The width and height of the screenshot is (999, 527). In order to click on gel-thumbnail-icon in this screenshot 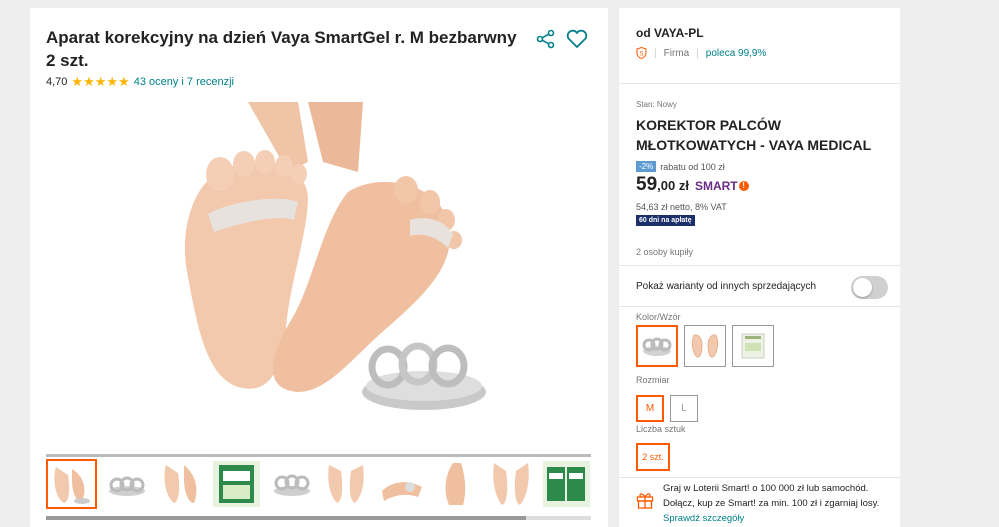, I will do `click(657, 346)`.